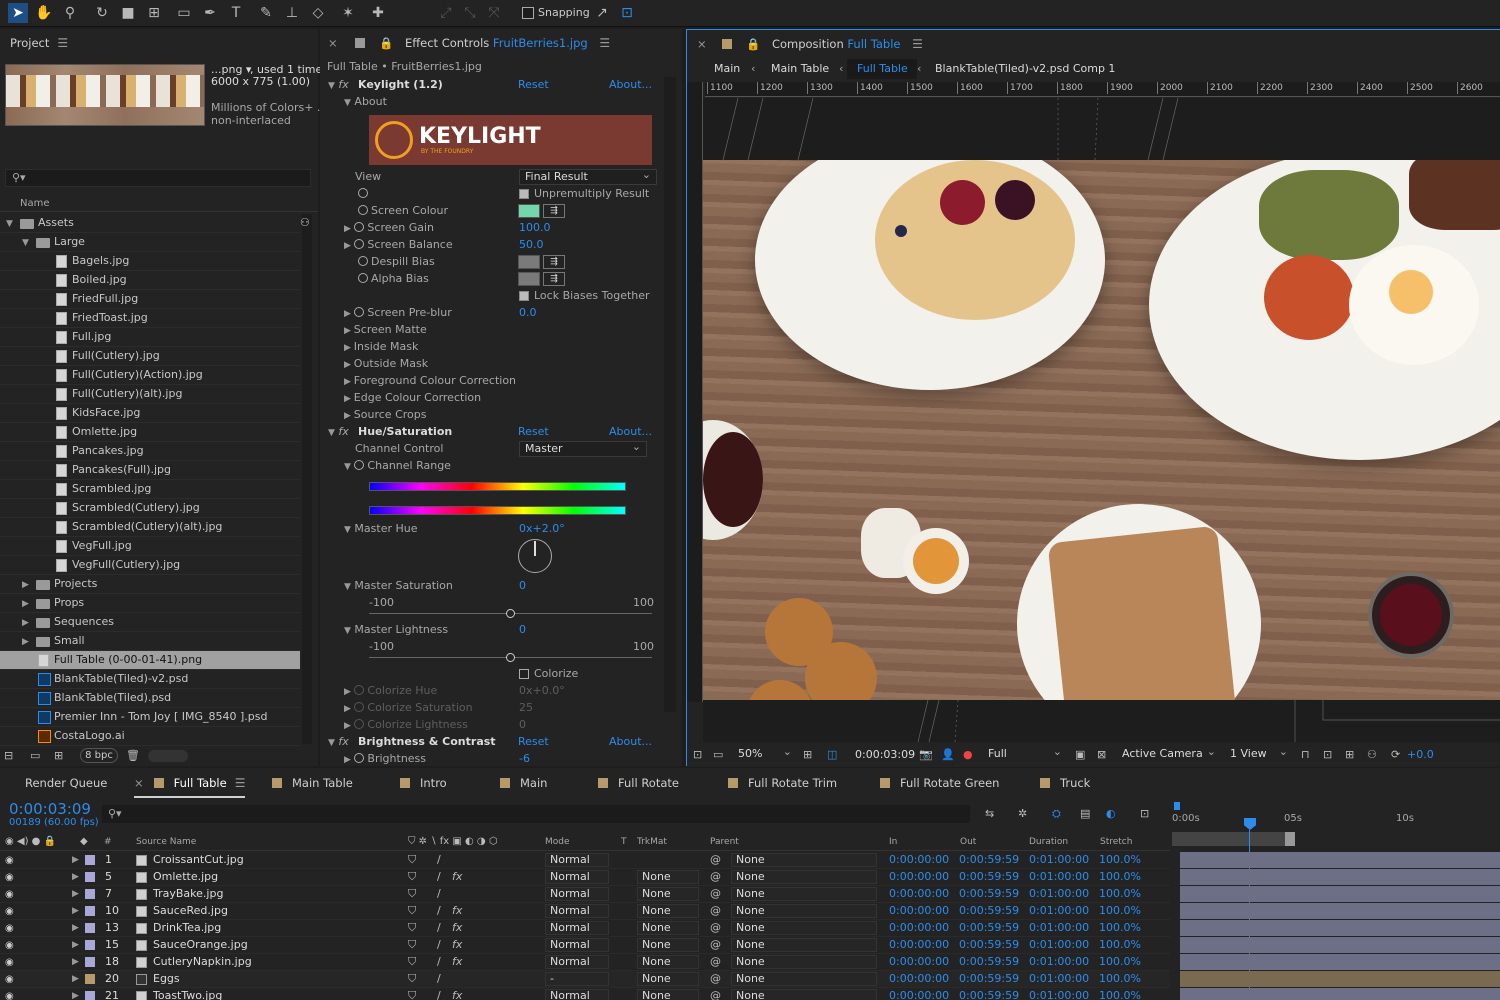 The height and width of the screenshot is (1000, 1500). I want to click on mask-visibility-icon: ◫, so click(832, 755).